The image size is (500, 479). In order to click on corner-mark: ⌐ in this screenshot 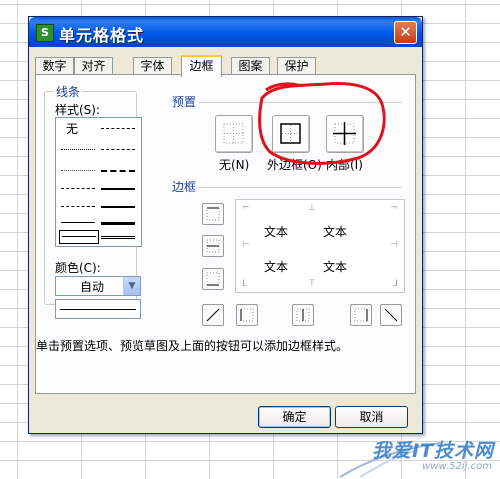, I will do `click(246, 208)`.